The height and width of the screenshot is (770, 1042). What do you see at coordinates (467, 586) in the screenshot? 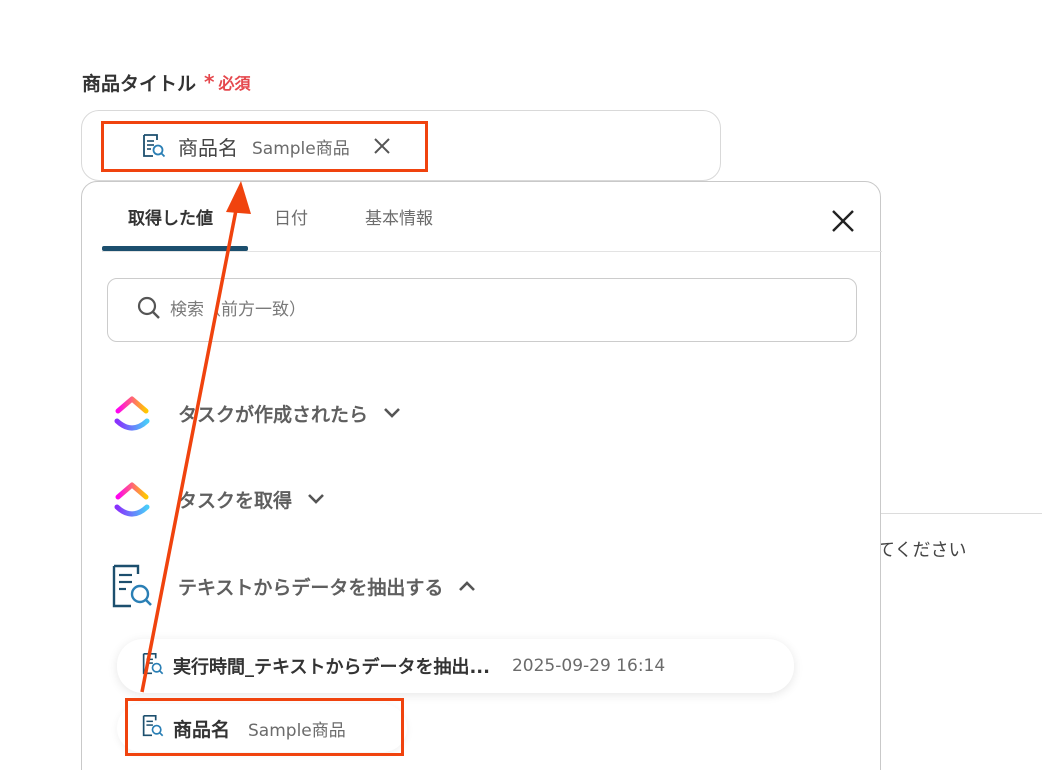
I see `chevron-up-icon` at bounding box center [467, 586].